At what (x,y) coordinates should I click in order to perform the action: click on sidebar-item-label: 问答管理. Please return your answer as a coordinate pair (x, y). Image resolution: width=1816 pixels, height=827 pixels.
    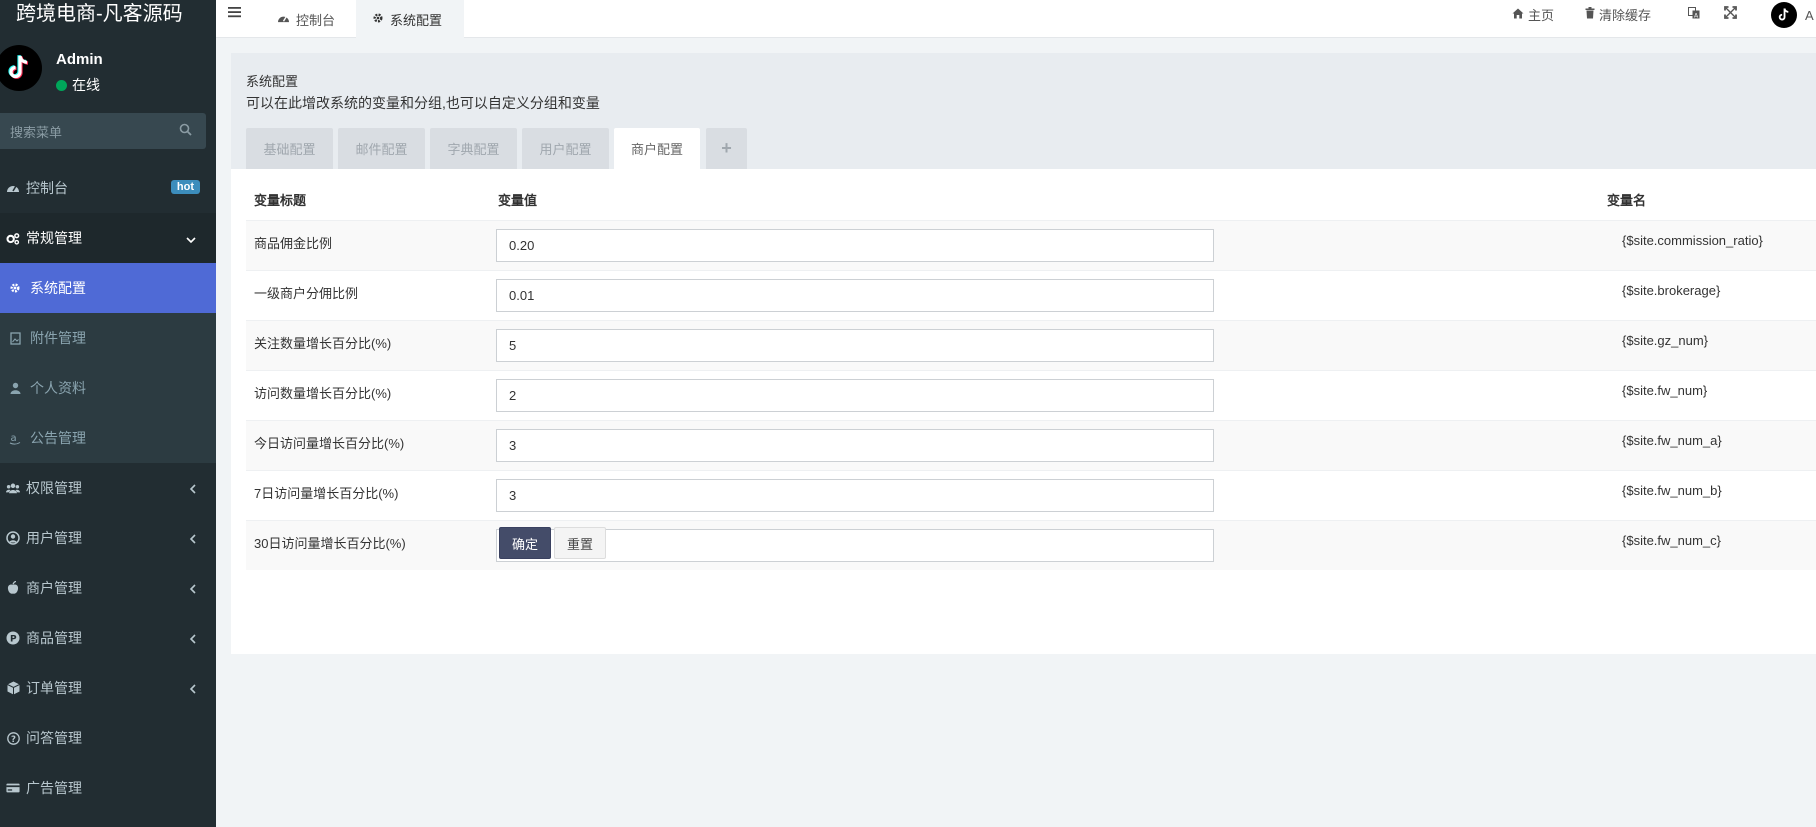
    Looking at the image, I should click on (54, 738).